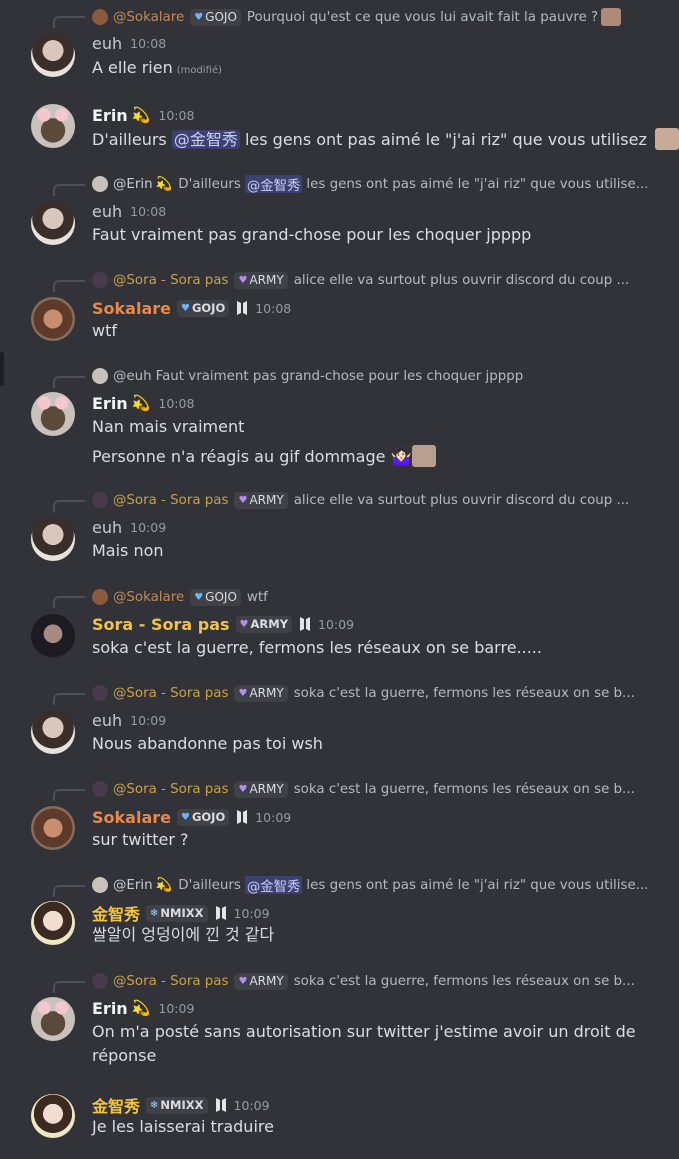 This screenshot has width=679, height=1159. What do you see at coordinates (207, 743) in the screenshot?
I see `message-content: Nous abandonne pas toi wsh` at bounding box center [207, 743].